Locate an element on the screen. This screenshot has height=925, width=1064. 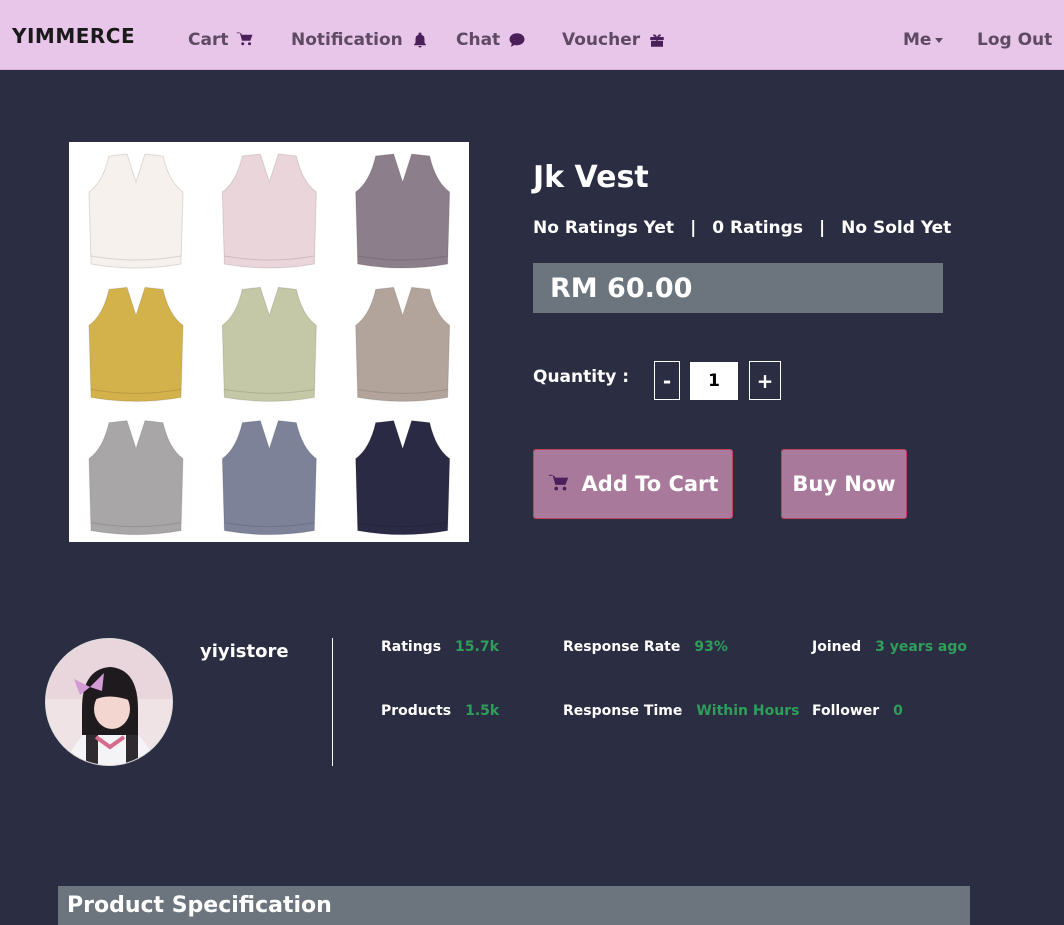
shop-stat-follower: Follower 0 is located at coordinates (857, 711).